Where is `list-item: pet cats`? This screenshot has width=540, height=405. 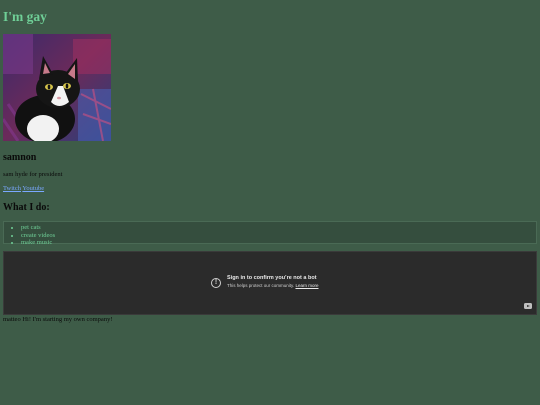
list-item: pet cats is located at coordinates (278, 228).